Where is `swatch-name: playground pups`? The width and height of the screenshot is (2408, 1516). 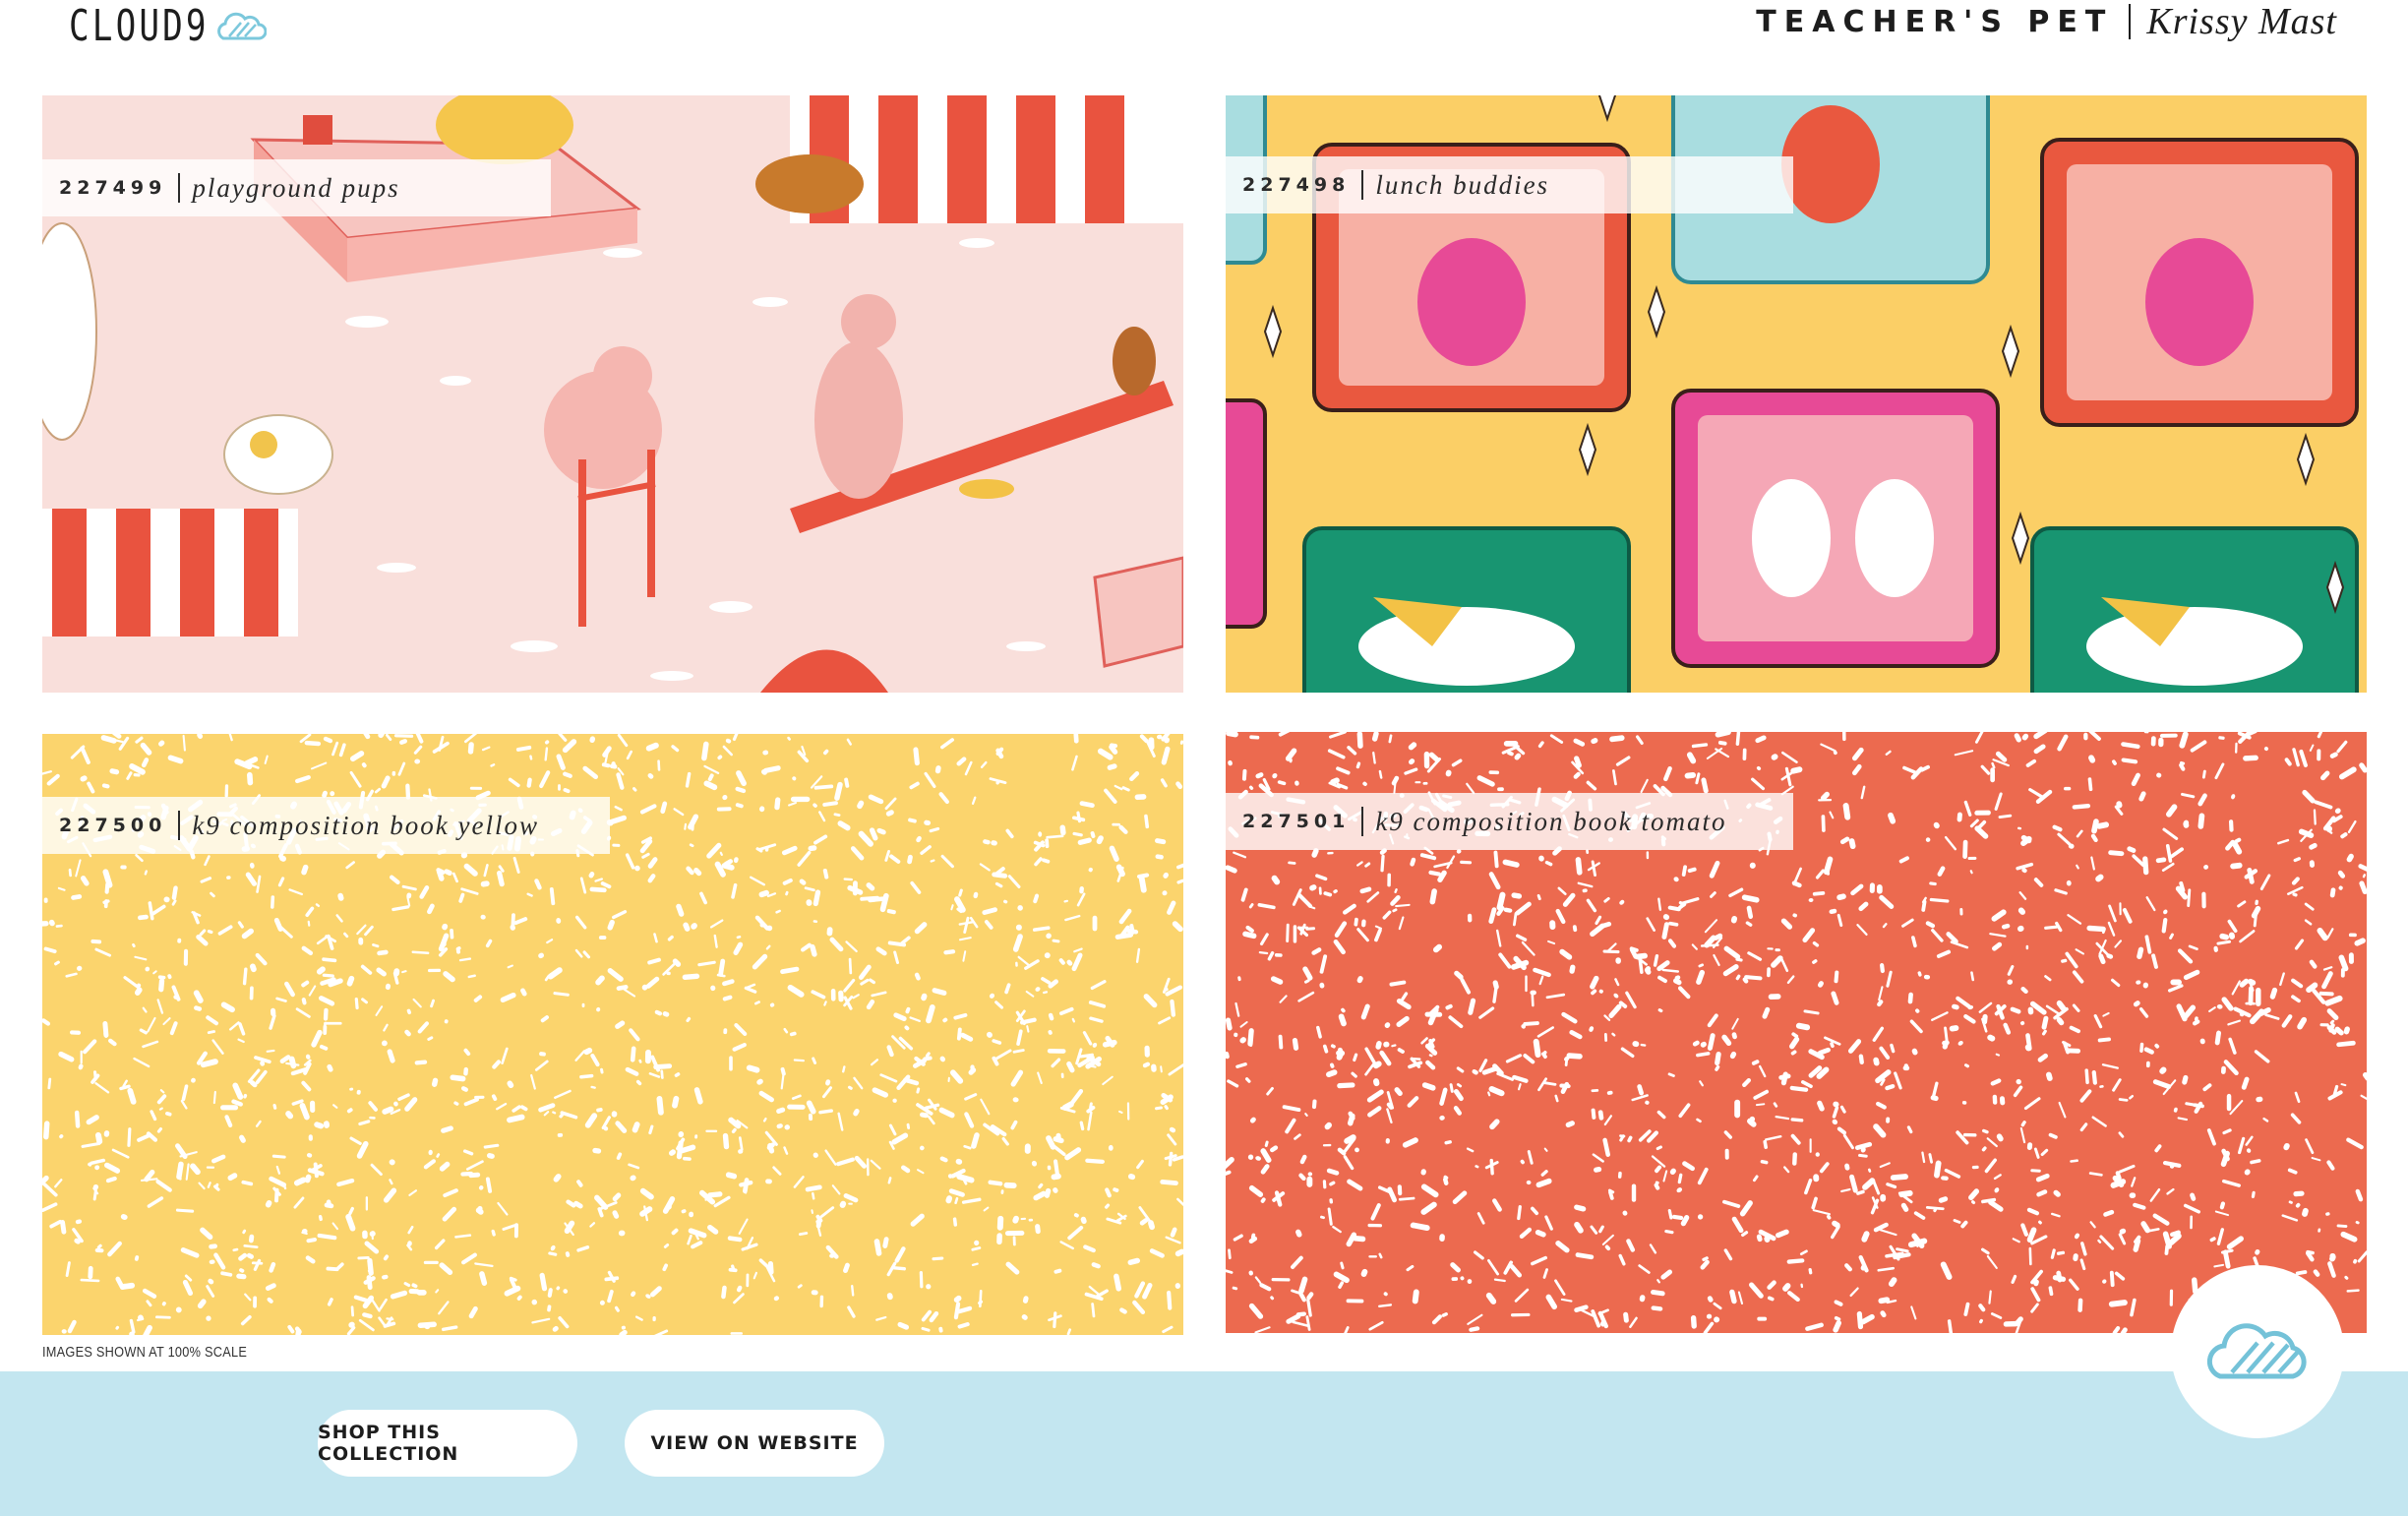
swatch-name: playground pups is located at coordinates (296, 188).